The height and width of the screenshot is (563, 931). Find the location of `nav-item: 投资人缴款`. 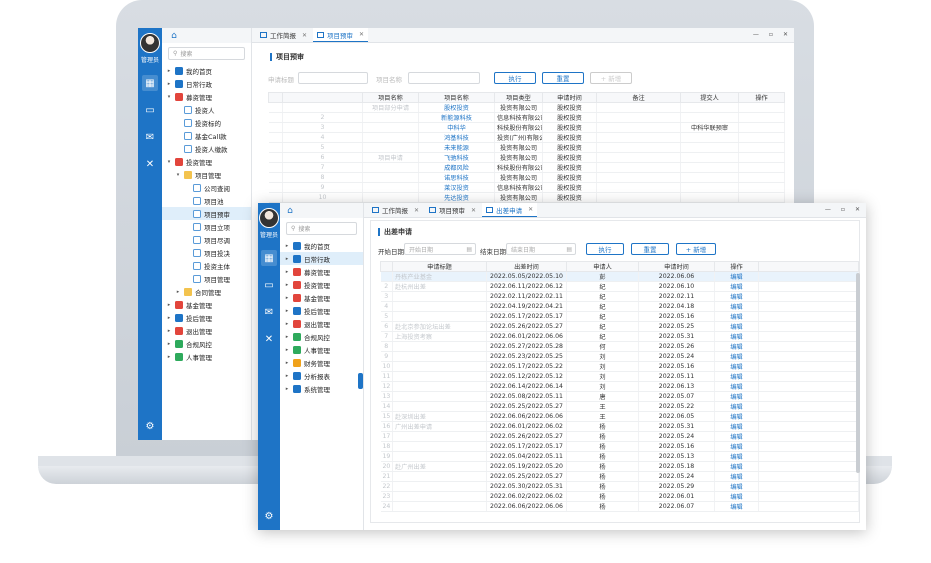

nav-item: 投资人缴款 is located at coordinates (206, 148).